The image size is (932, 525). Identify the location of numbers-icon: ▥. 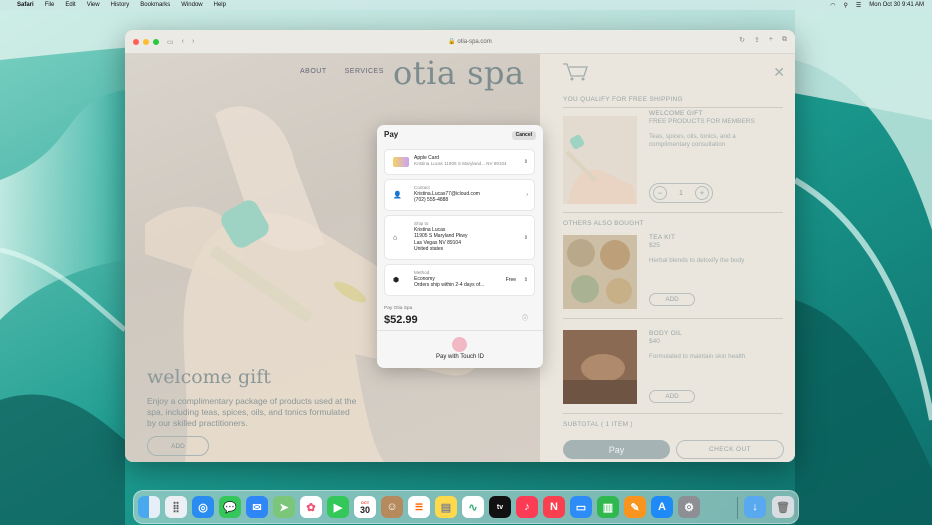
(608, 507).